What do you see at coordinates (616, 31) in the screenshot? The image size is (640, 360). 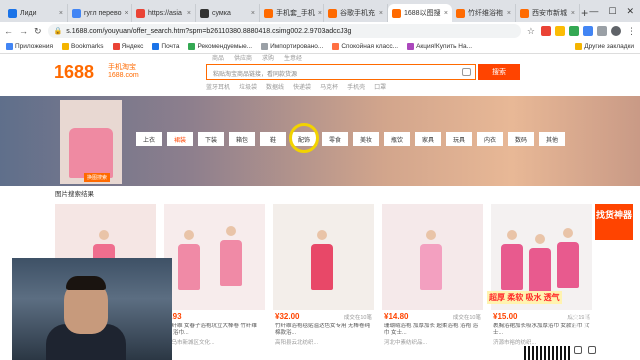 I see `avatar` at bounding box center [616, 31].